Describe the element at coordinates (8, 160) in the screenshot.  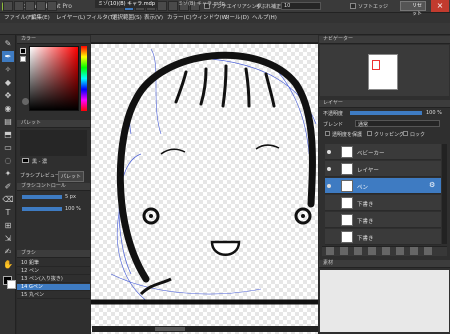
I see `lasso-tool-icon: ◌` at that location.